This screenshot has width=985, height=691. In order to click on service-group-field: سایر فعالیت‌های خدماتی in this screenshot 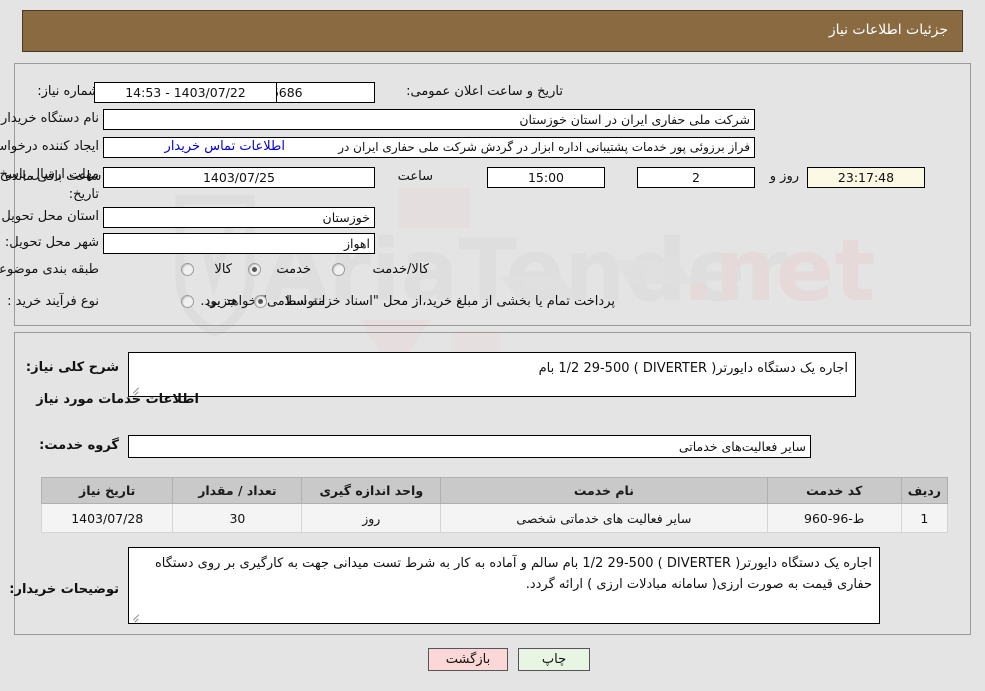, I will do `click(469, 446)`.